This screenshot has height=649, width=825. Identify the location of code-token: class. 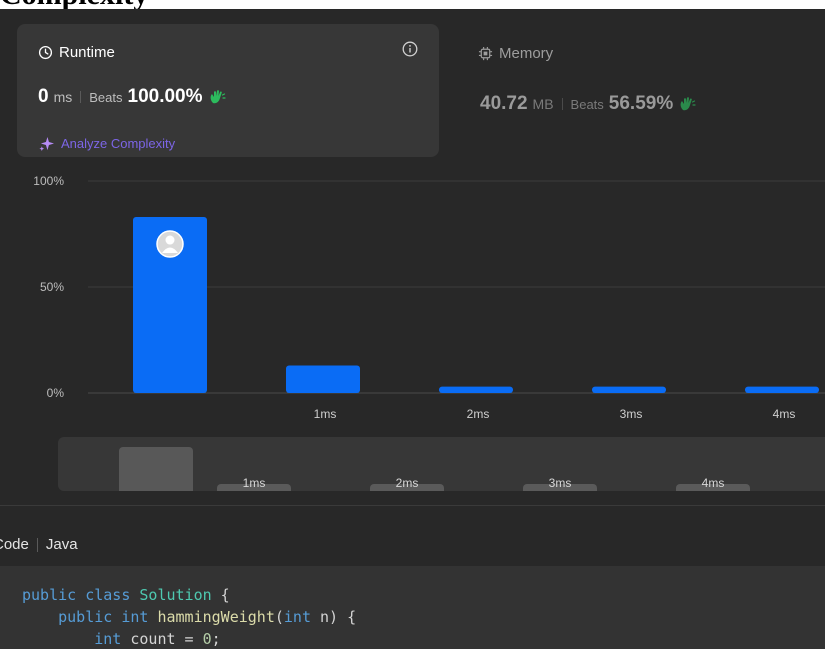
(108, 595).